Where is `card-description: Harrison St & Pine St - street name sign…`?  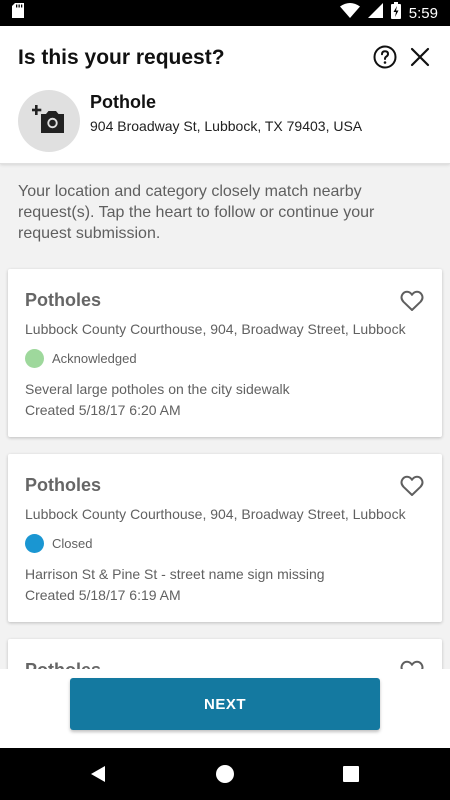 card-description: Harrison St & Pine St - street name sign… is located at coordinates (175, 574).